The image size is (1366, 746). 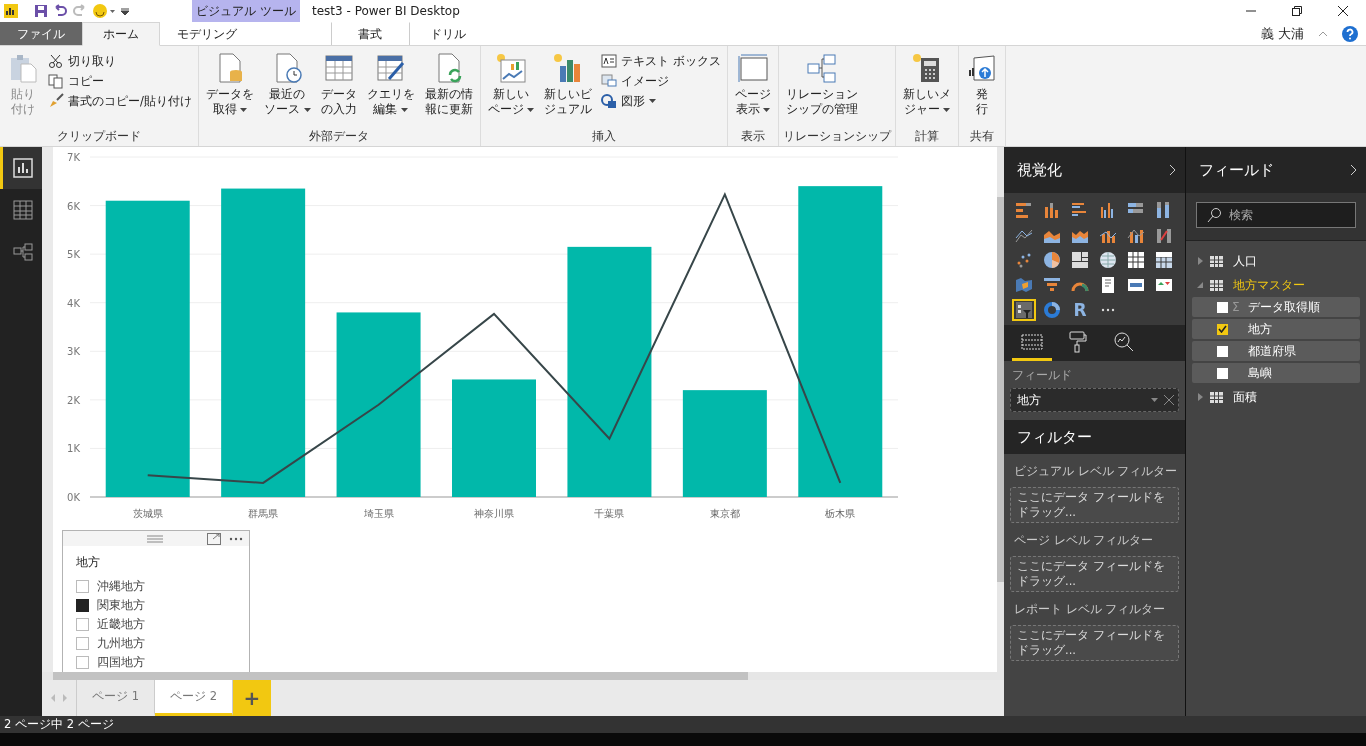 I want to click on report-view-button, so click(x=21, y=168).